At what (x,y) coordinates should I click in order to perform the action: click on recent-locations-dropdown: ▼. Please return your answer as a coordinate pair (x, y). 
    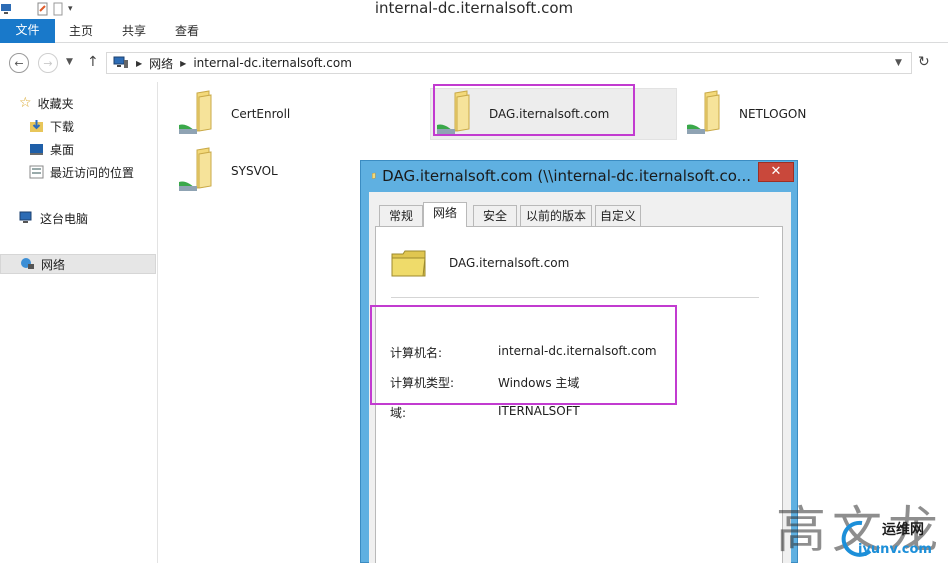
    Looking at the image, I should click on (69, 62).